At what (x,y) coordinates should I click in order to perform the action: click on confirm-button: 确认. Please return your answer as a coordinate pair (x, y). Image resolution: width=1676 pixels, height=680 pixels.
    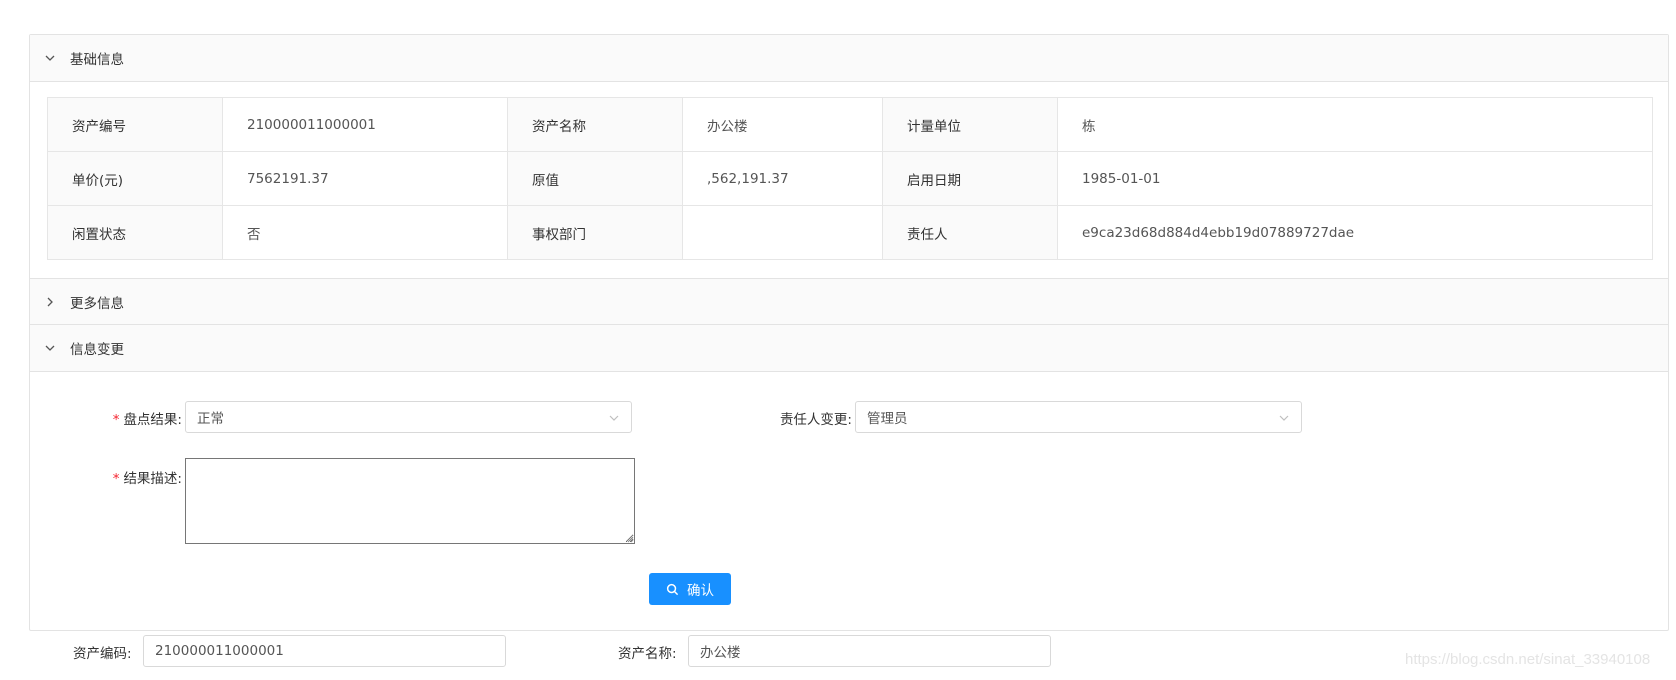
    Looking at the image, I should click on (690, 589).